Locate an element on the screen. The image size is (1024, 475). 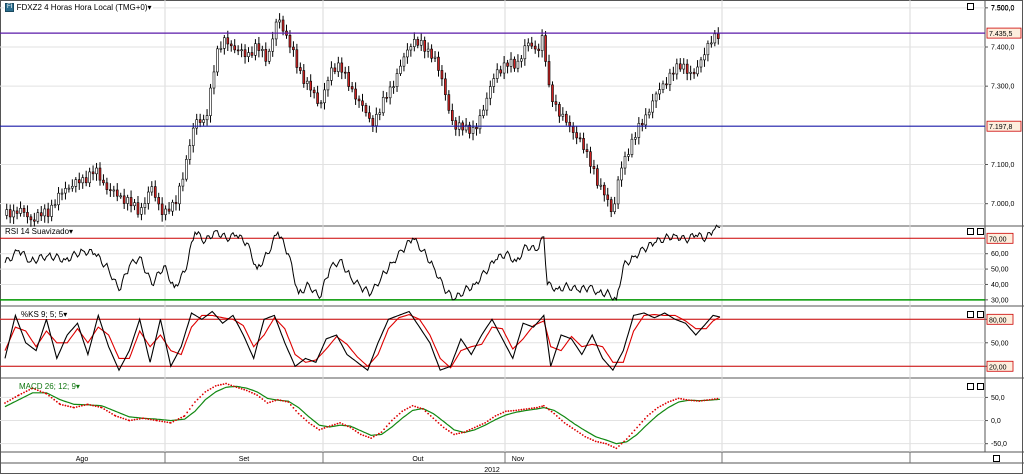
year-label: 2012 is located at coordinates (492, 470).